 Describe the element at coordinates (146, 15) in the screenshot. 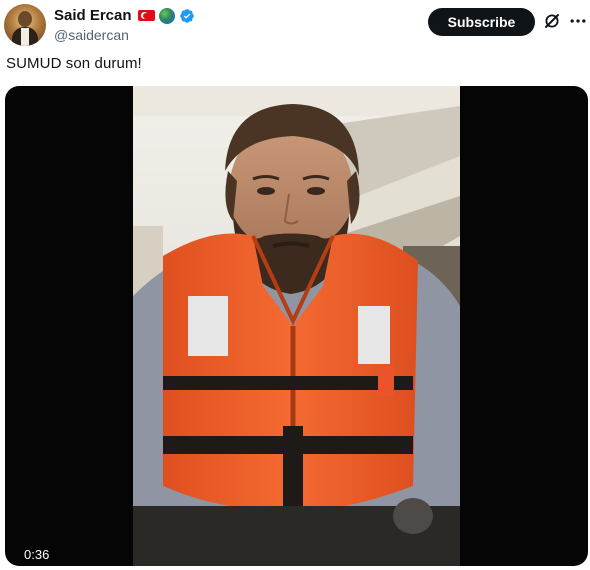

I see `turkey-flag-icon` at that location.